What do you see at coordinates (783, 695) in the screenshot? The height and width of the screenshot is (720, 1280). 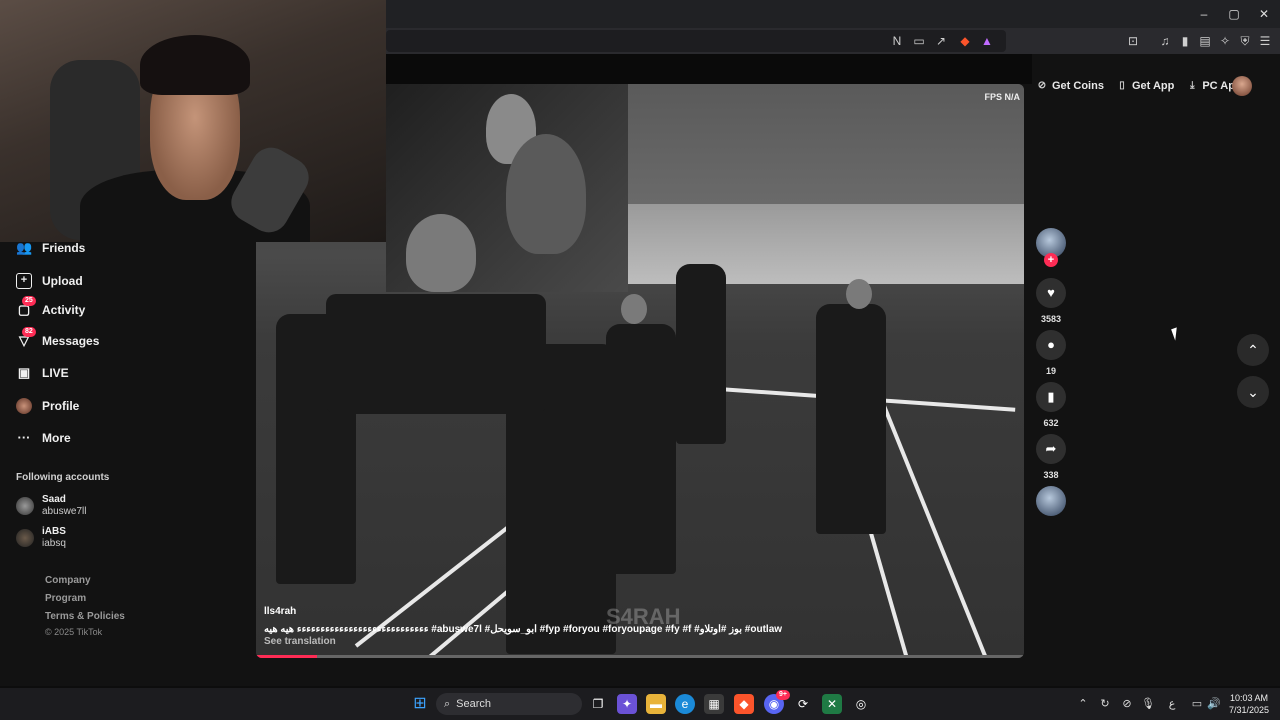 I see `discord-badge: 9+` at bounding box center [783, 695].